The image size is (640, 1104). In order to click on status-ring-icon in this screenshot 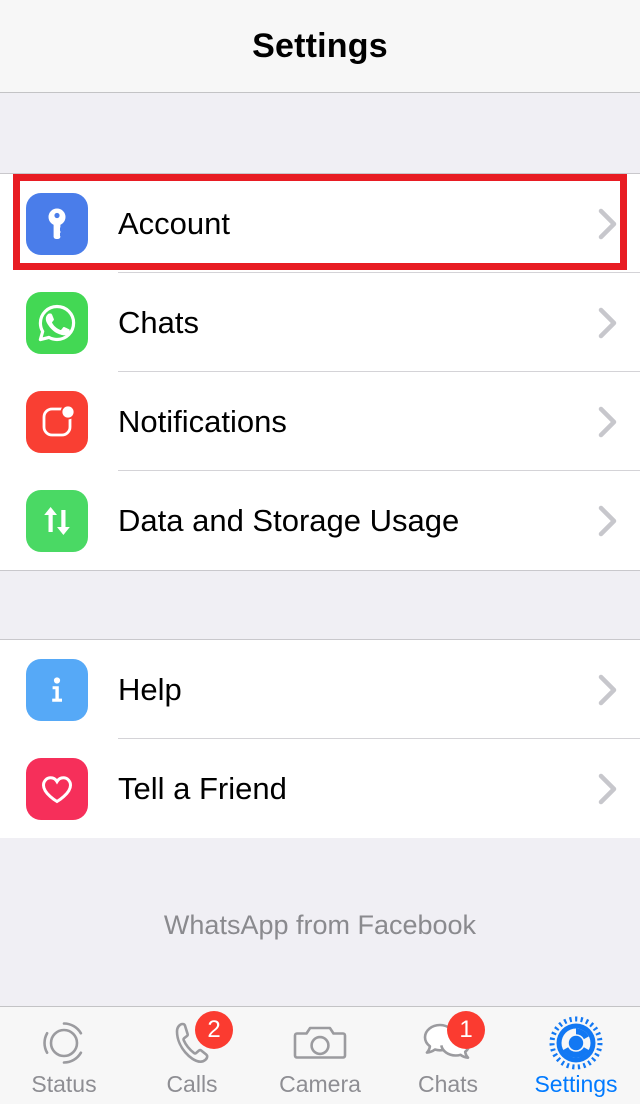, I will do `click(64, 1043)`.